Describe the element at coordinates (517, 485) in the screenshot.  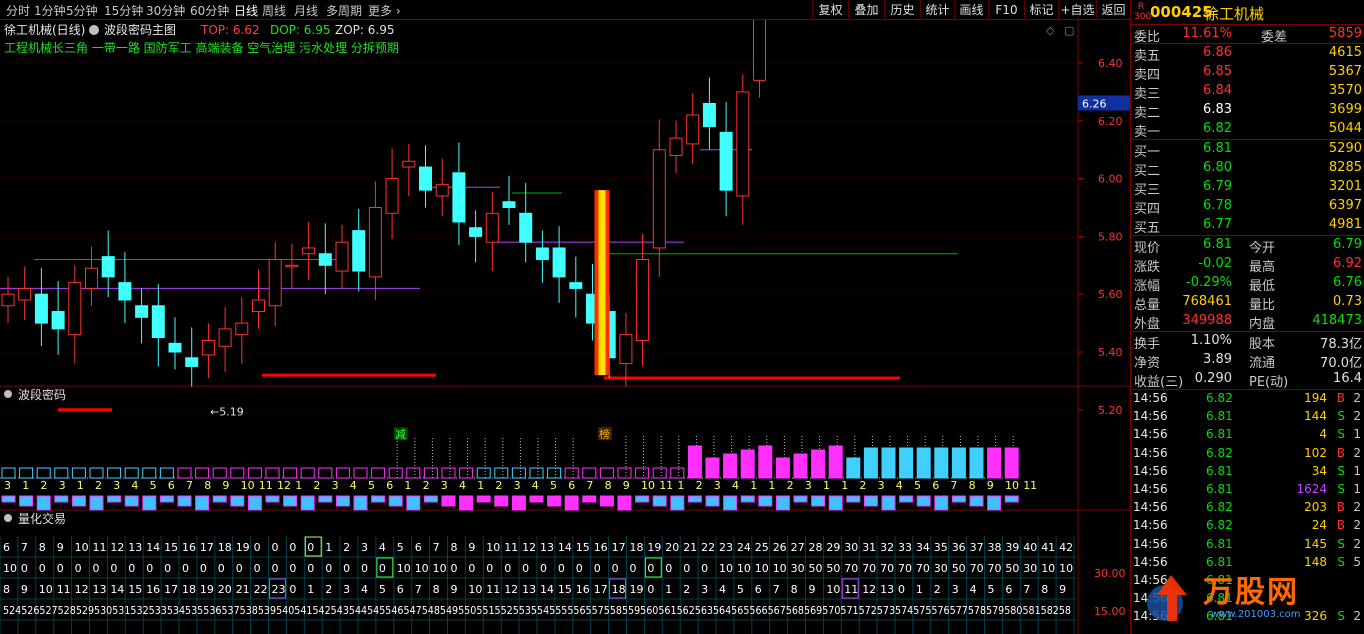
I see `wave-count-label: 3` at that location.